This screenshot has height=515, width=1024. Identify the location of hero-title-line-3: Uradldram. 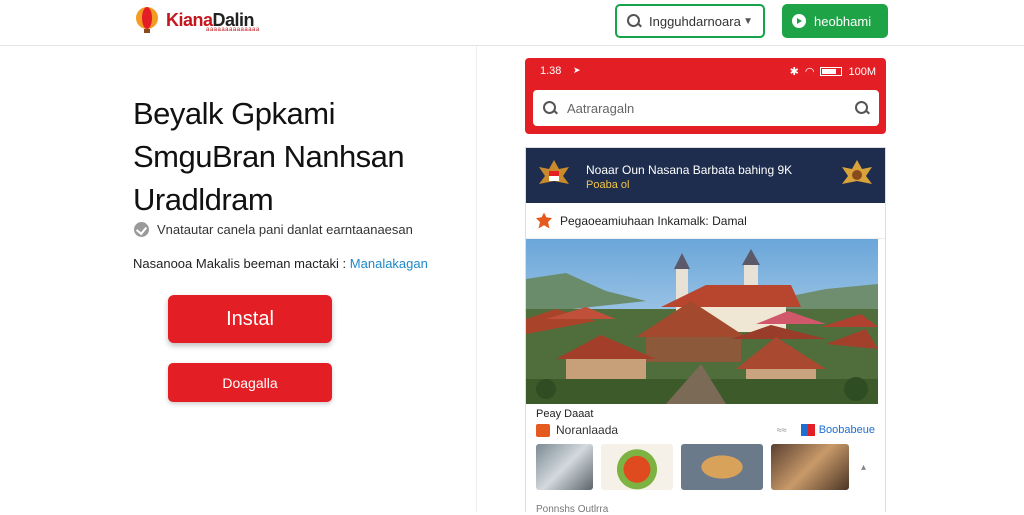
(203, 199).